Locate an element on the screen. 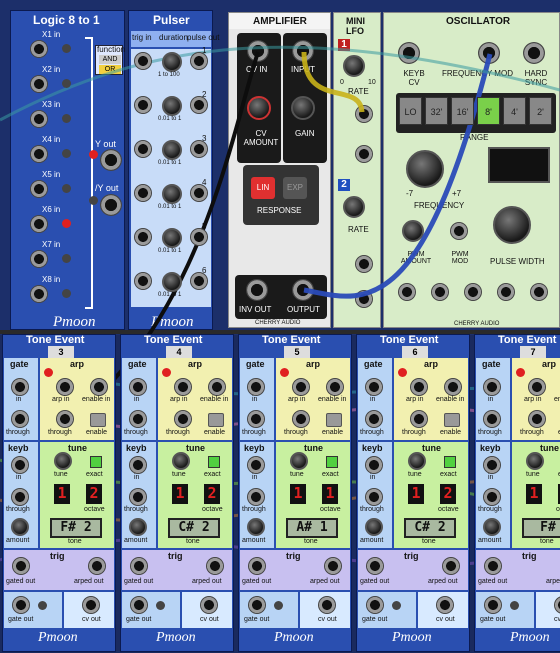  range-button: 16' is located at coordinates (462, 111).